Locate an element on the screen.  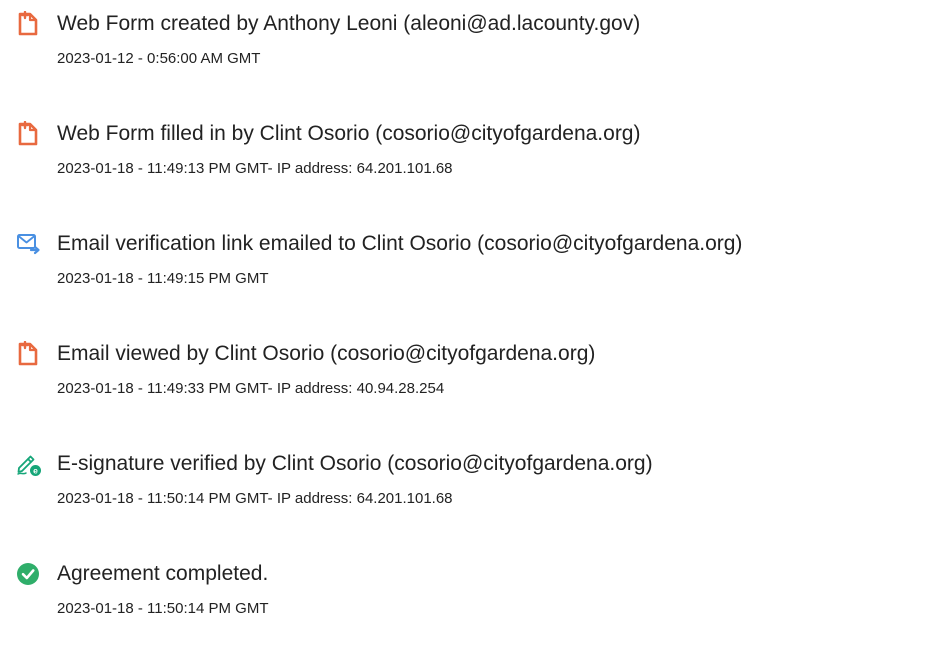
checkmark-circle-icon is located at coordinates (29, 574).